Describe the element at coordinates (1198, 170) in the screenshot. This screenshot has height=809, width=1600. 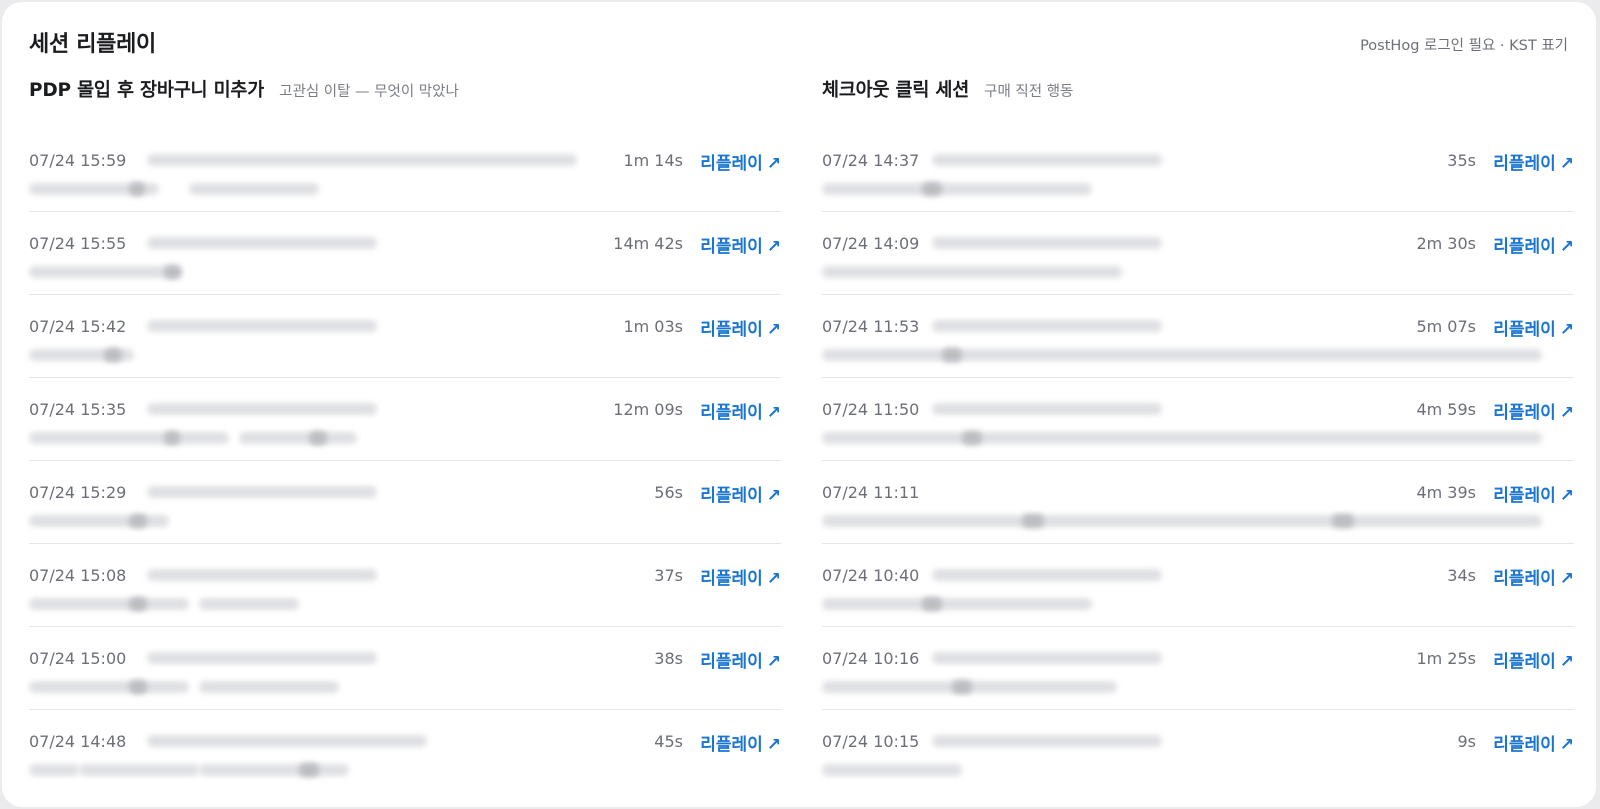
I see `session-row: 07/24 14:37 35s 리플레이 ↗` at that location.